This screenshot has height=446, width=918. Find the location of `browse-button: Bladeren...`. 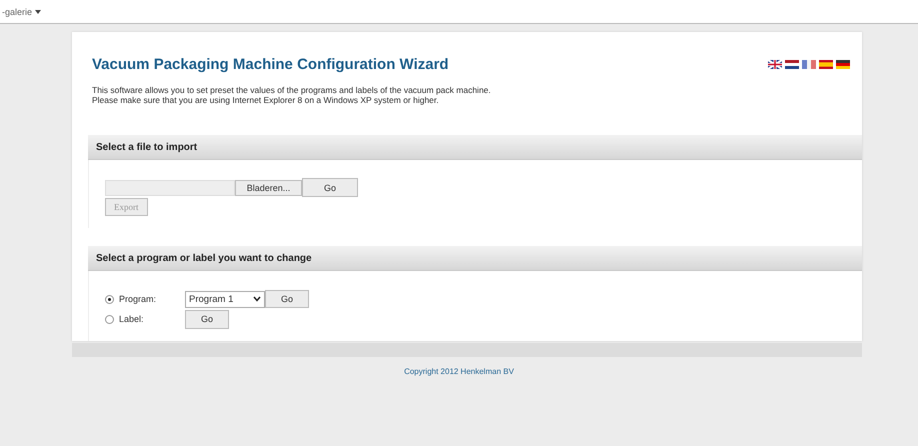

browse-button: Bladeren... is located at coordinates (268, 188).